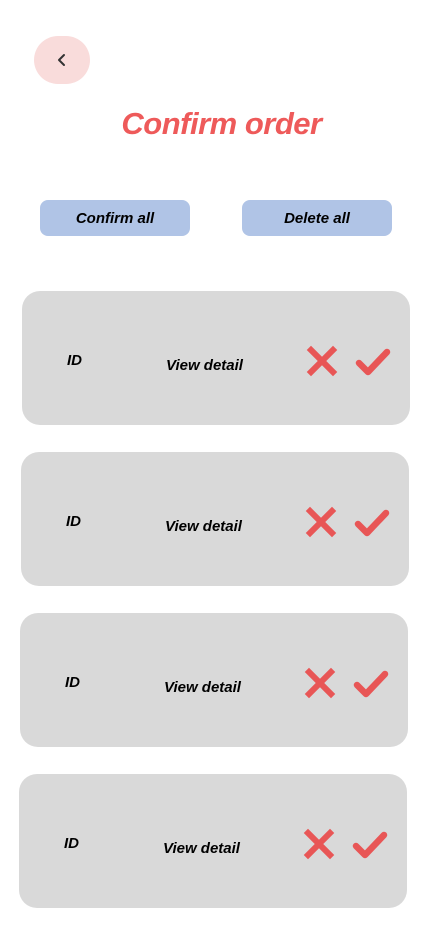 The image size is (430, 932). Describe the element at coordinates (317, 218) in the screenshot. I see `delete-all-button: Delete all` at that location.